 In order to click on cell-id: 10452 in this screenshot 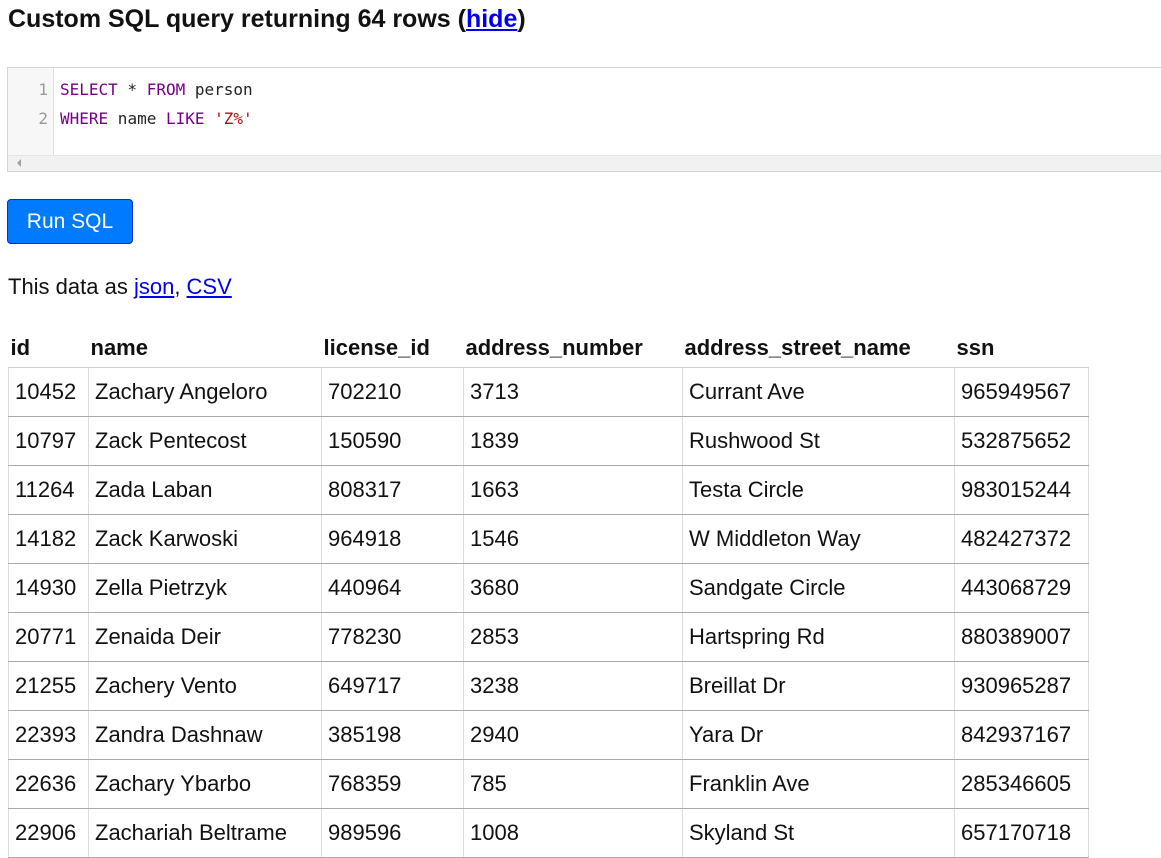, I will do `click(48, 392)`.